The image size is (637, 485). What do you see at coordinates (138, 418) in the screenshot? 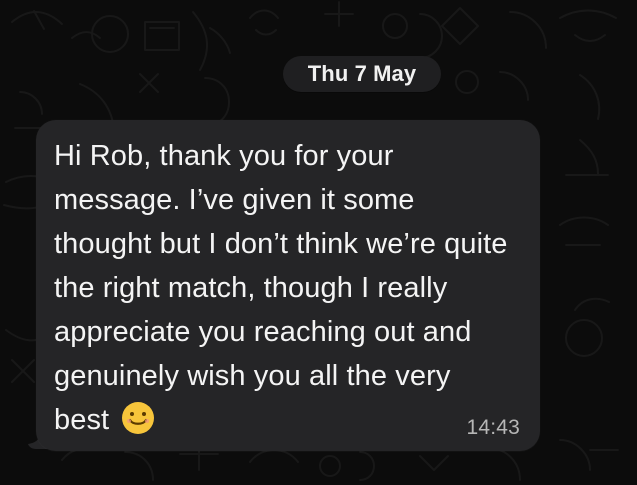
I see `smiling-face-icon` at bounding box center [138, 418].